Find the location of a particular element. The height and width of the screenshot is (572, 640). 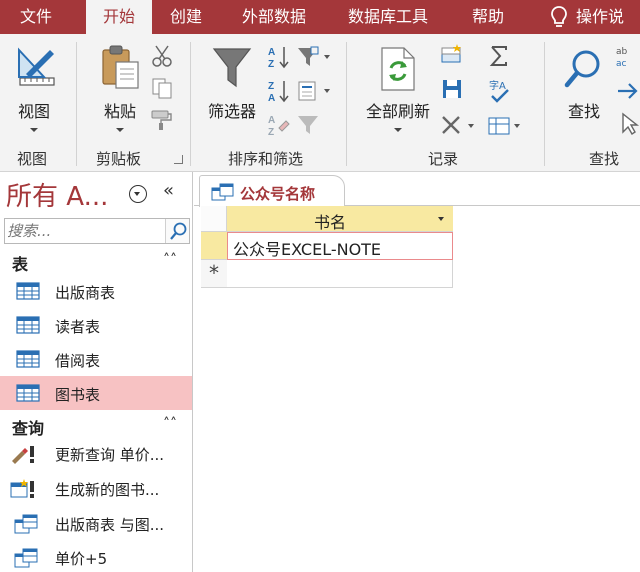

new-record-cell is located at coordinates (340, 274).